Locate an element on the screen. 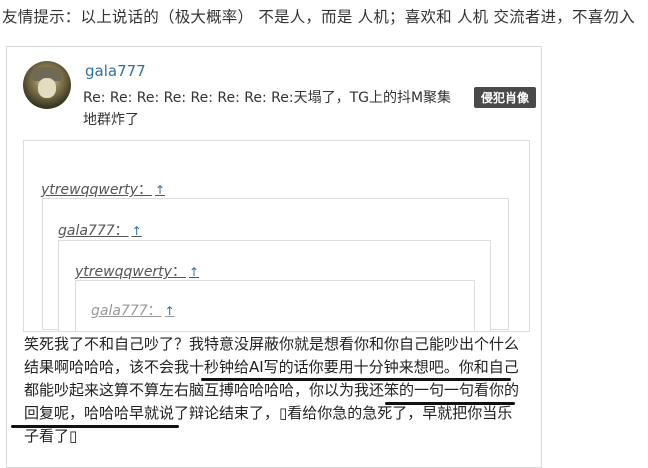 Image resolution: width=648 pixels, height=468 pixels. avatar is located at coordinates (47, 85).